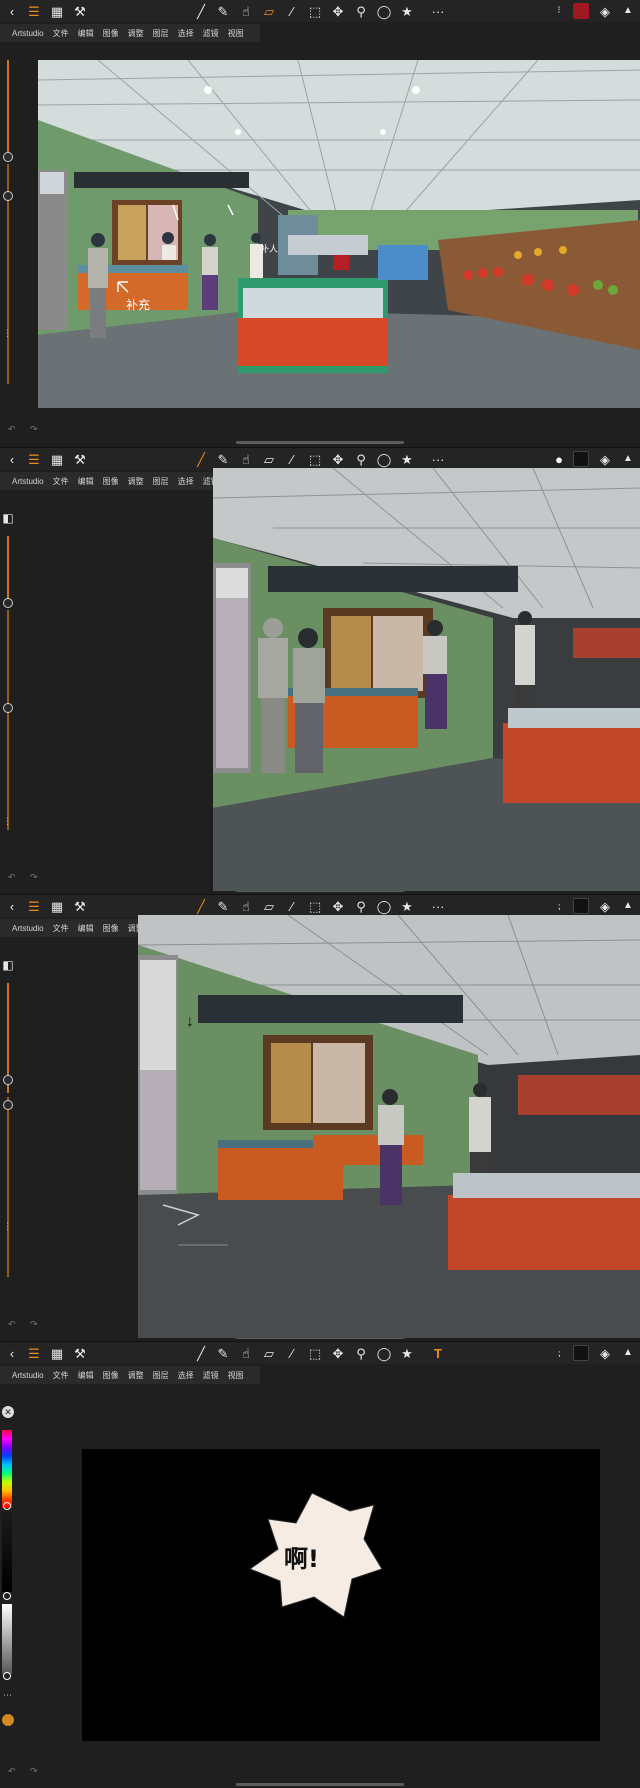  What do you see at coordinates (28, 928) in the screenshot?
I see `menu-artstudio: Artstudio` at bounding box center [28, 928].